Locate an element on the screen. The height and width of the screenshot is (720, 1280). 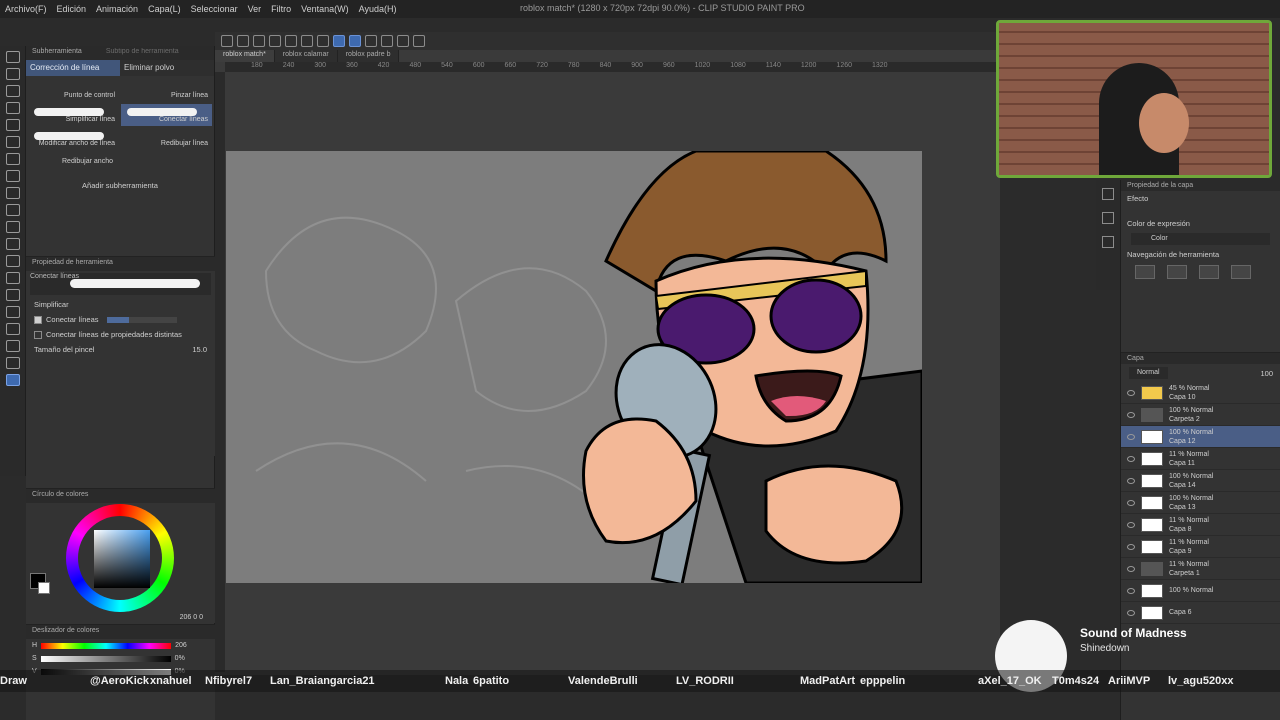
ruler-tool-icon is located at coordinates (12, 329).